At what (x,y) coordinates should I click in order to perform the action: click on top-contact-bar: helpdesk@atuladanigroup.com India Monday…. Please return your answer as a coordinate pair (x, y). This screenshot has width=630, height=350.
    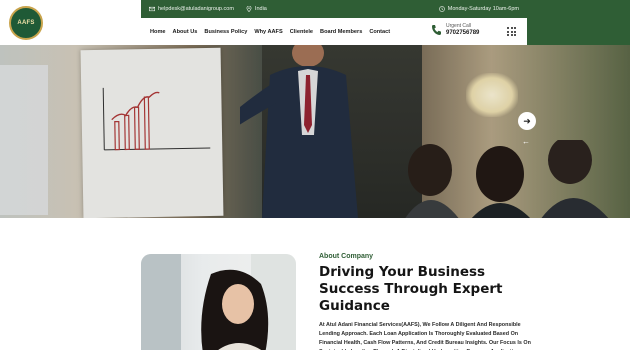
    Looking at the image, I should click on (334, 9).